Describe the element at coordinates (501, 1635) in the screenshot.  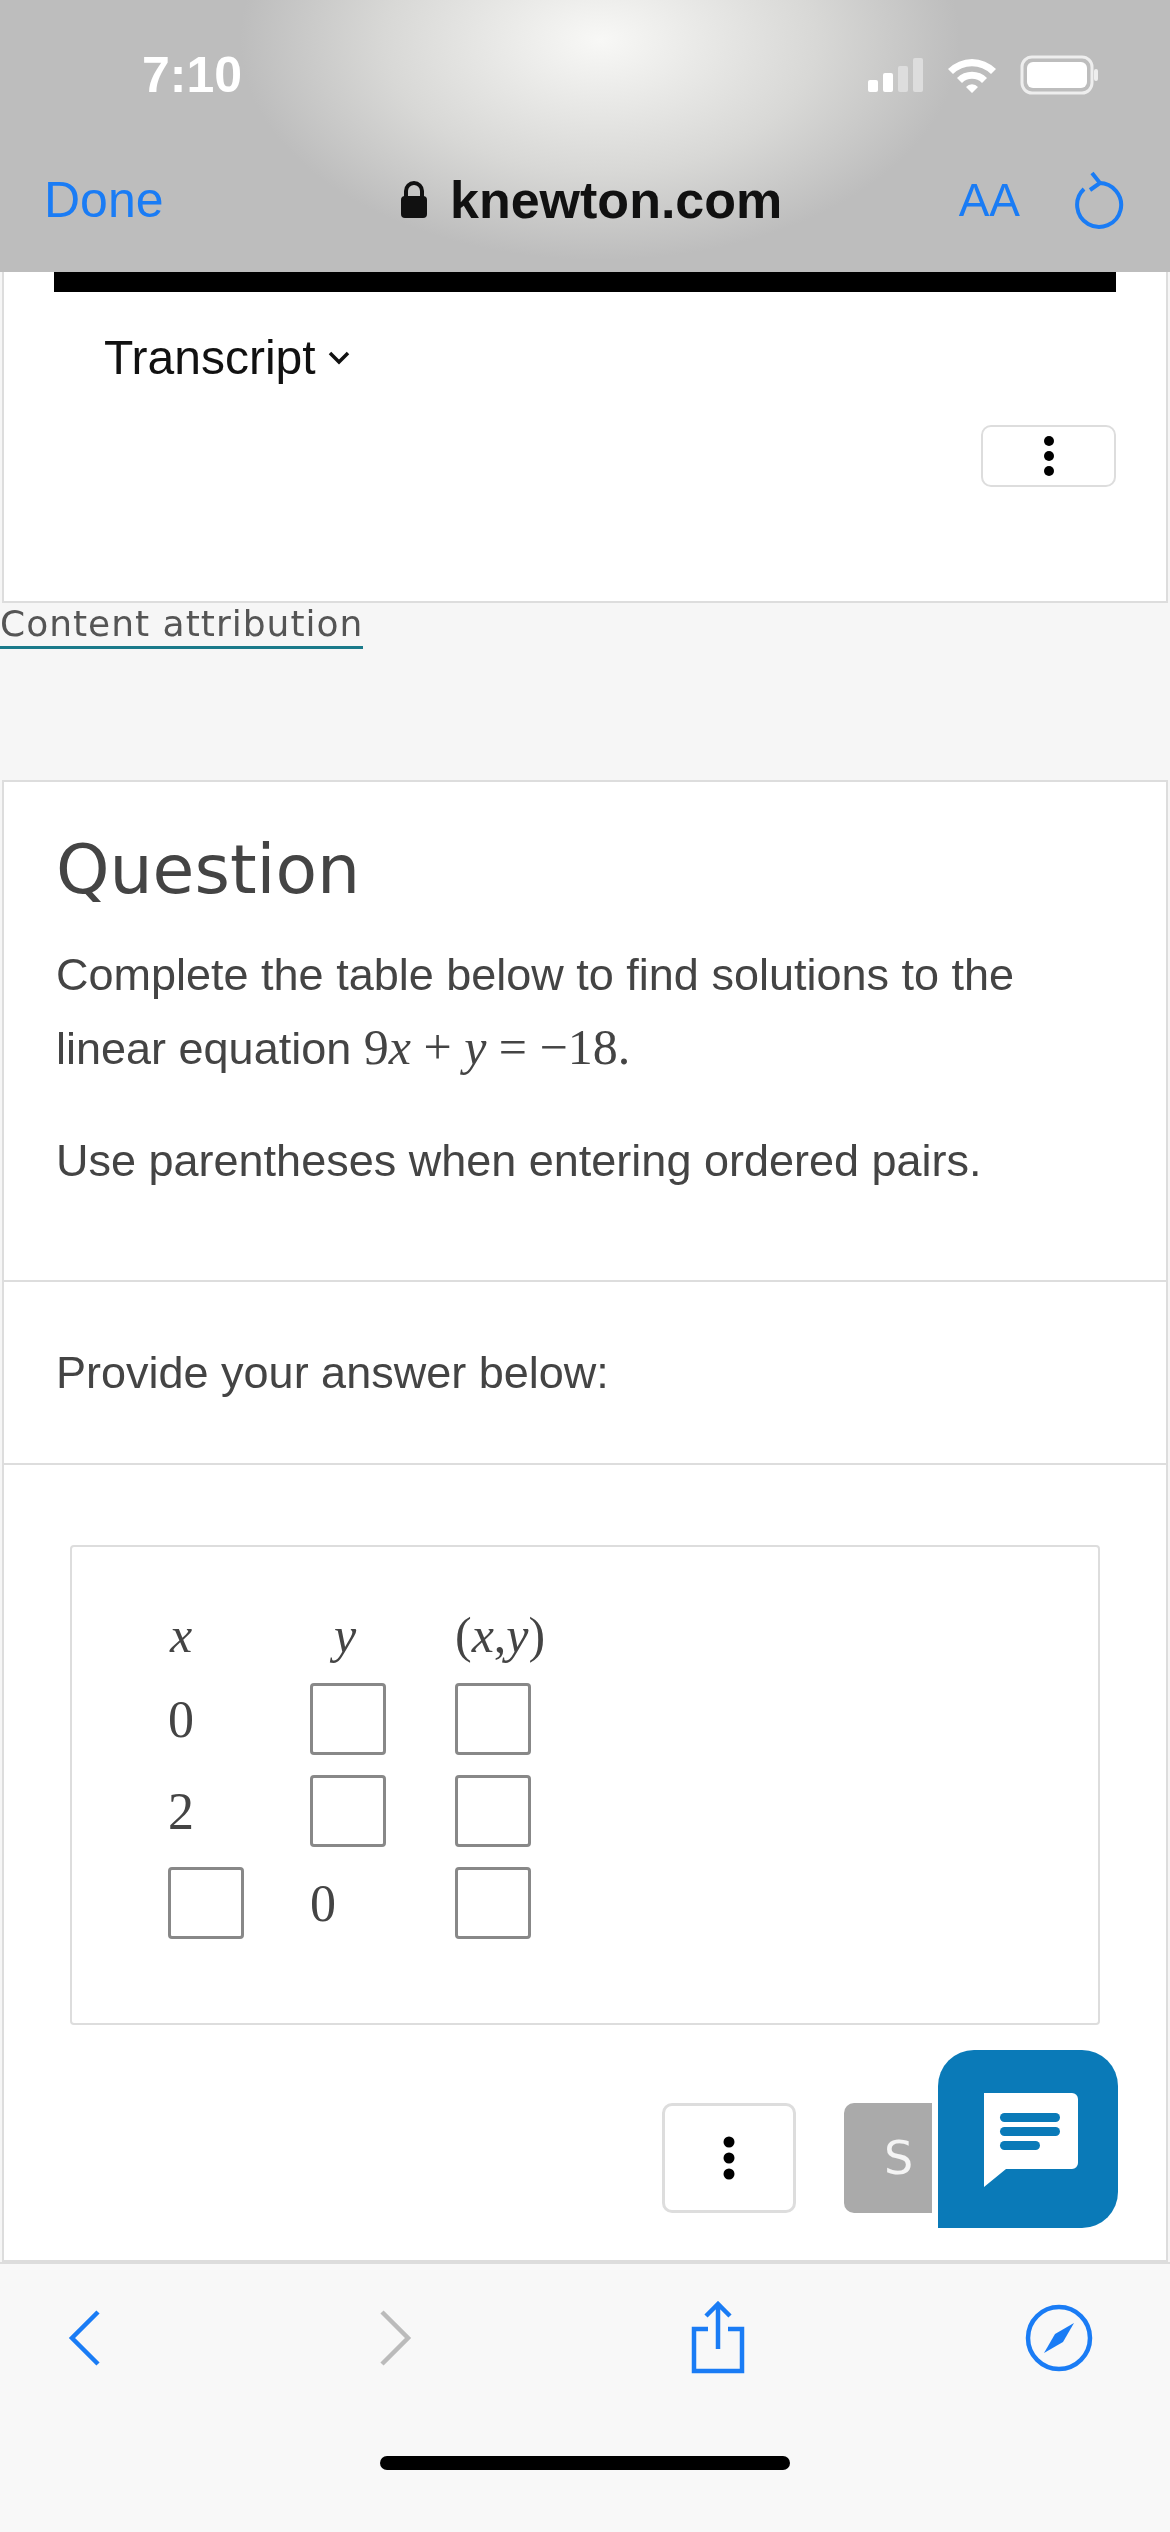
I see `column-header: (x,y)` at that location.